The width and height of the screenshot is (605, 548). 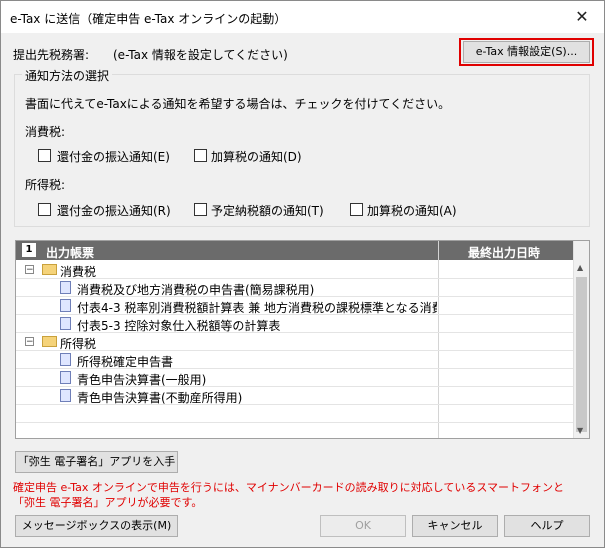 I want to click on report-name: 付表5-3 控除対象仕入税額等の計算表, so click(x=179, y=326).